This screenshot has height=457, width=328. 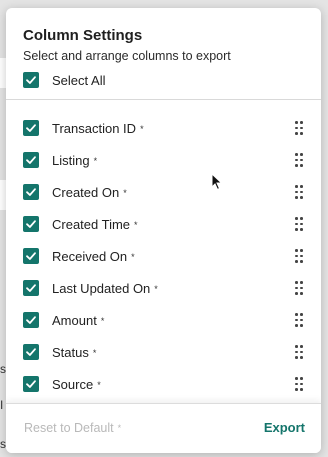 I want to click on panel-footer: Reset to Default * Export, so click(x=163, y=428).